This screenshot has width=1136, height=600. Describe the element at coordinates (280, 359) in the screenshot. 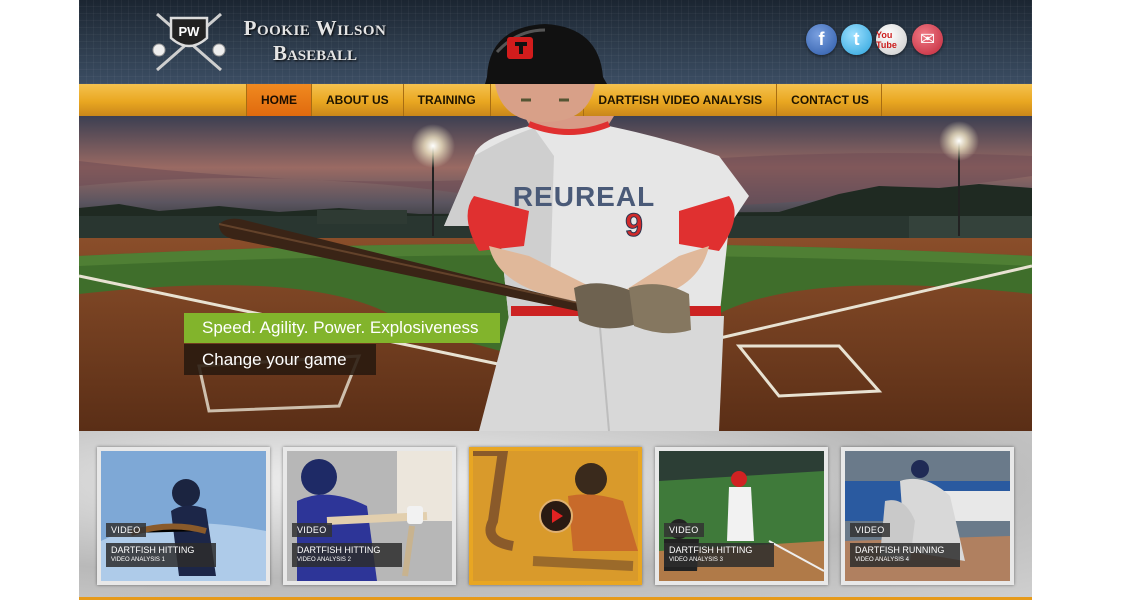

I see `hero-cta-button: Change your game` at that location.